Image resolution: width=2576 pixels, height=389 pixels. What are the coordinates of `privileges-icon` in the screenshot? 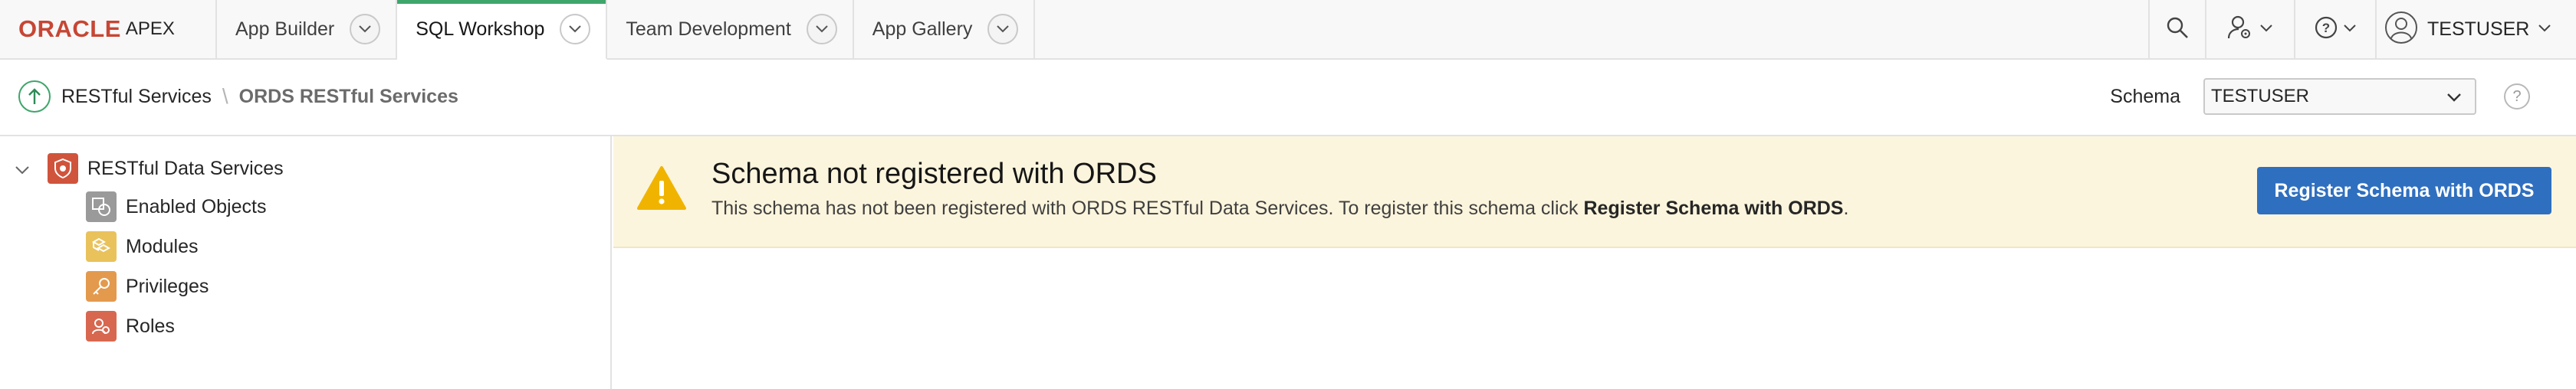 It's located at (102, 286).